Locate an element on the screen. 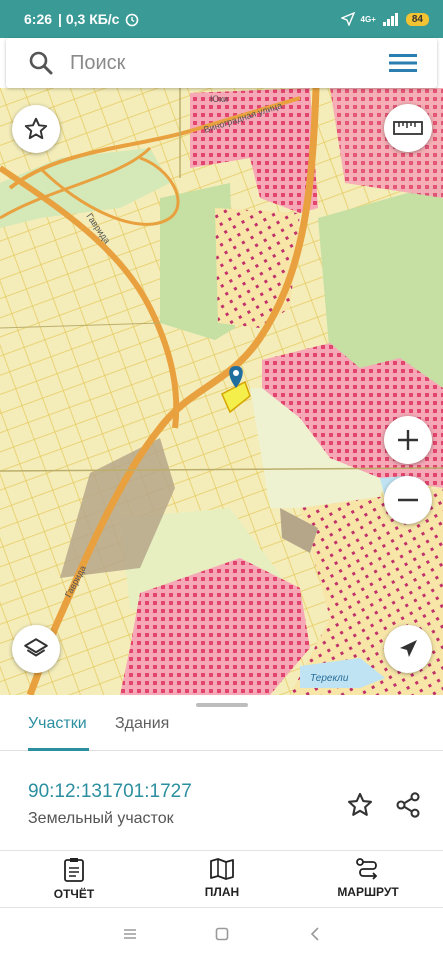  route-button: МАРШРУТ is located at coordinates (368, 878).